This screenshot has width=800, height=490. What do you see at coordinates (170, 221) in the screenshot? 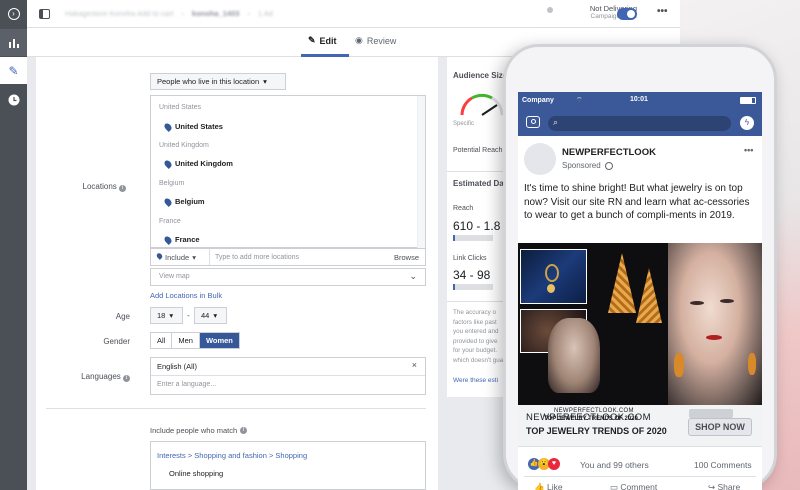
I see `location-group-label: France` at bounding box center [170, 221].